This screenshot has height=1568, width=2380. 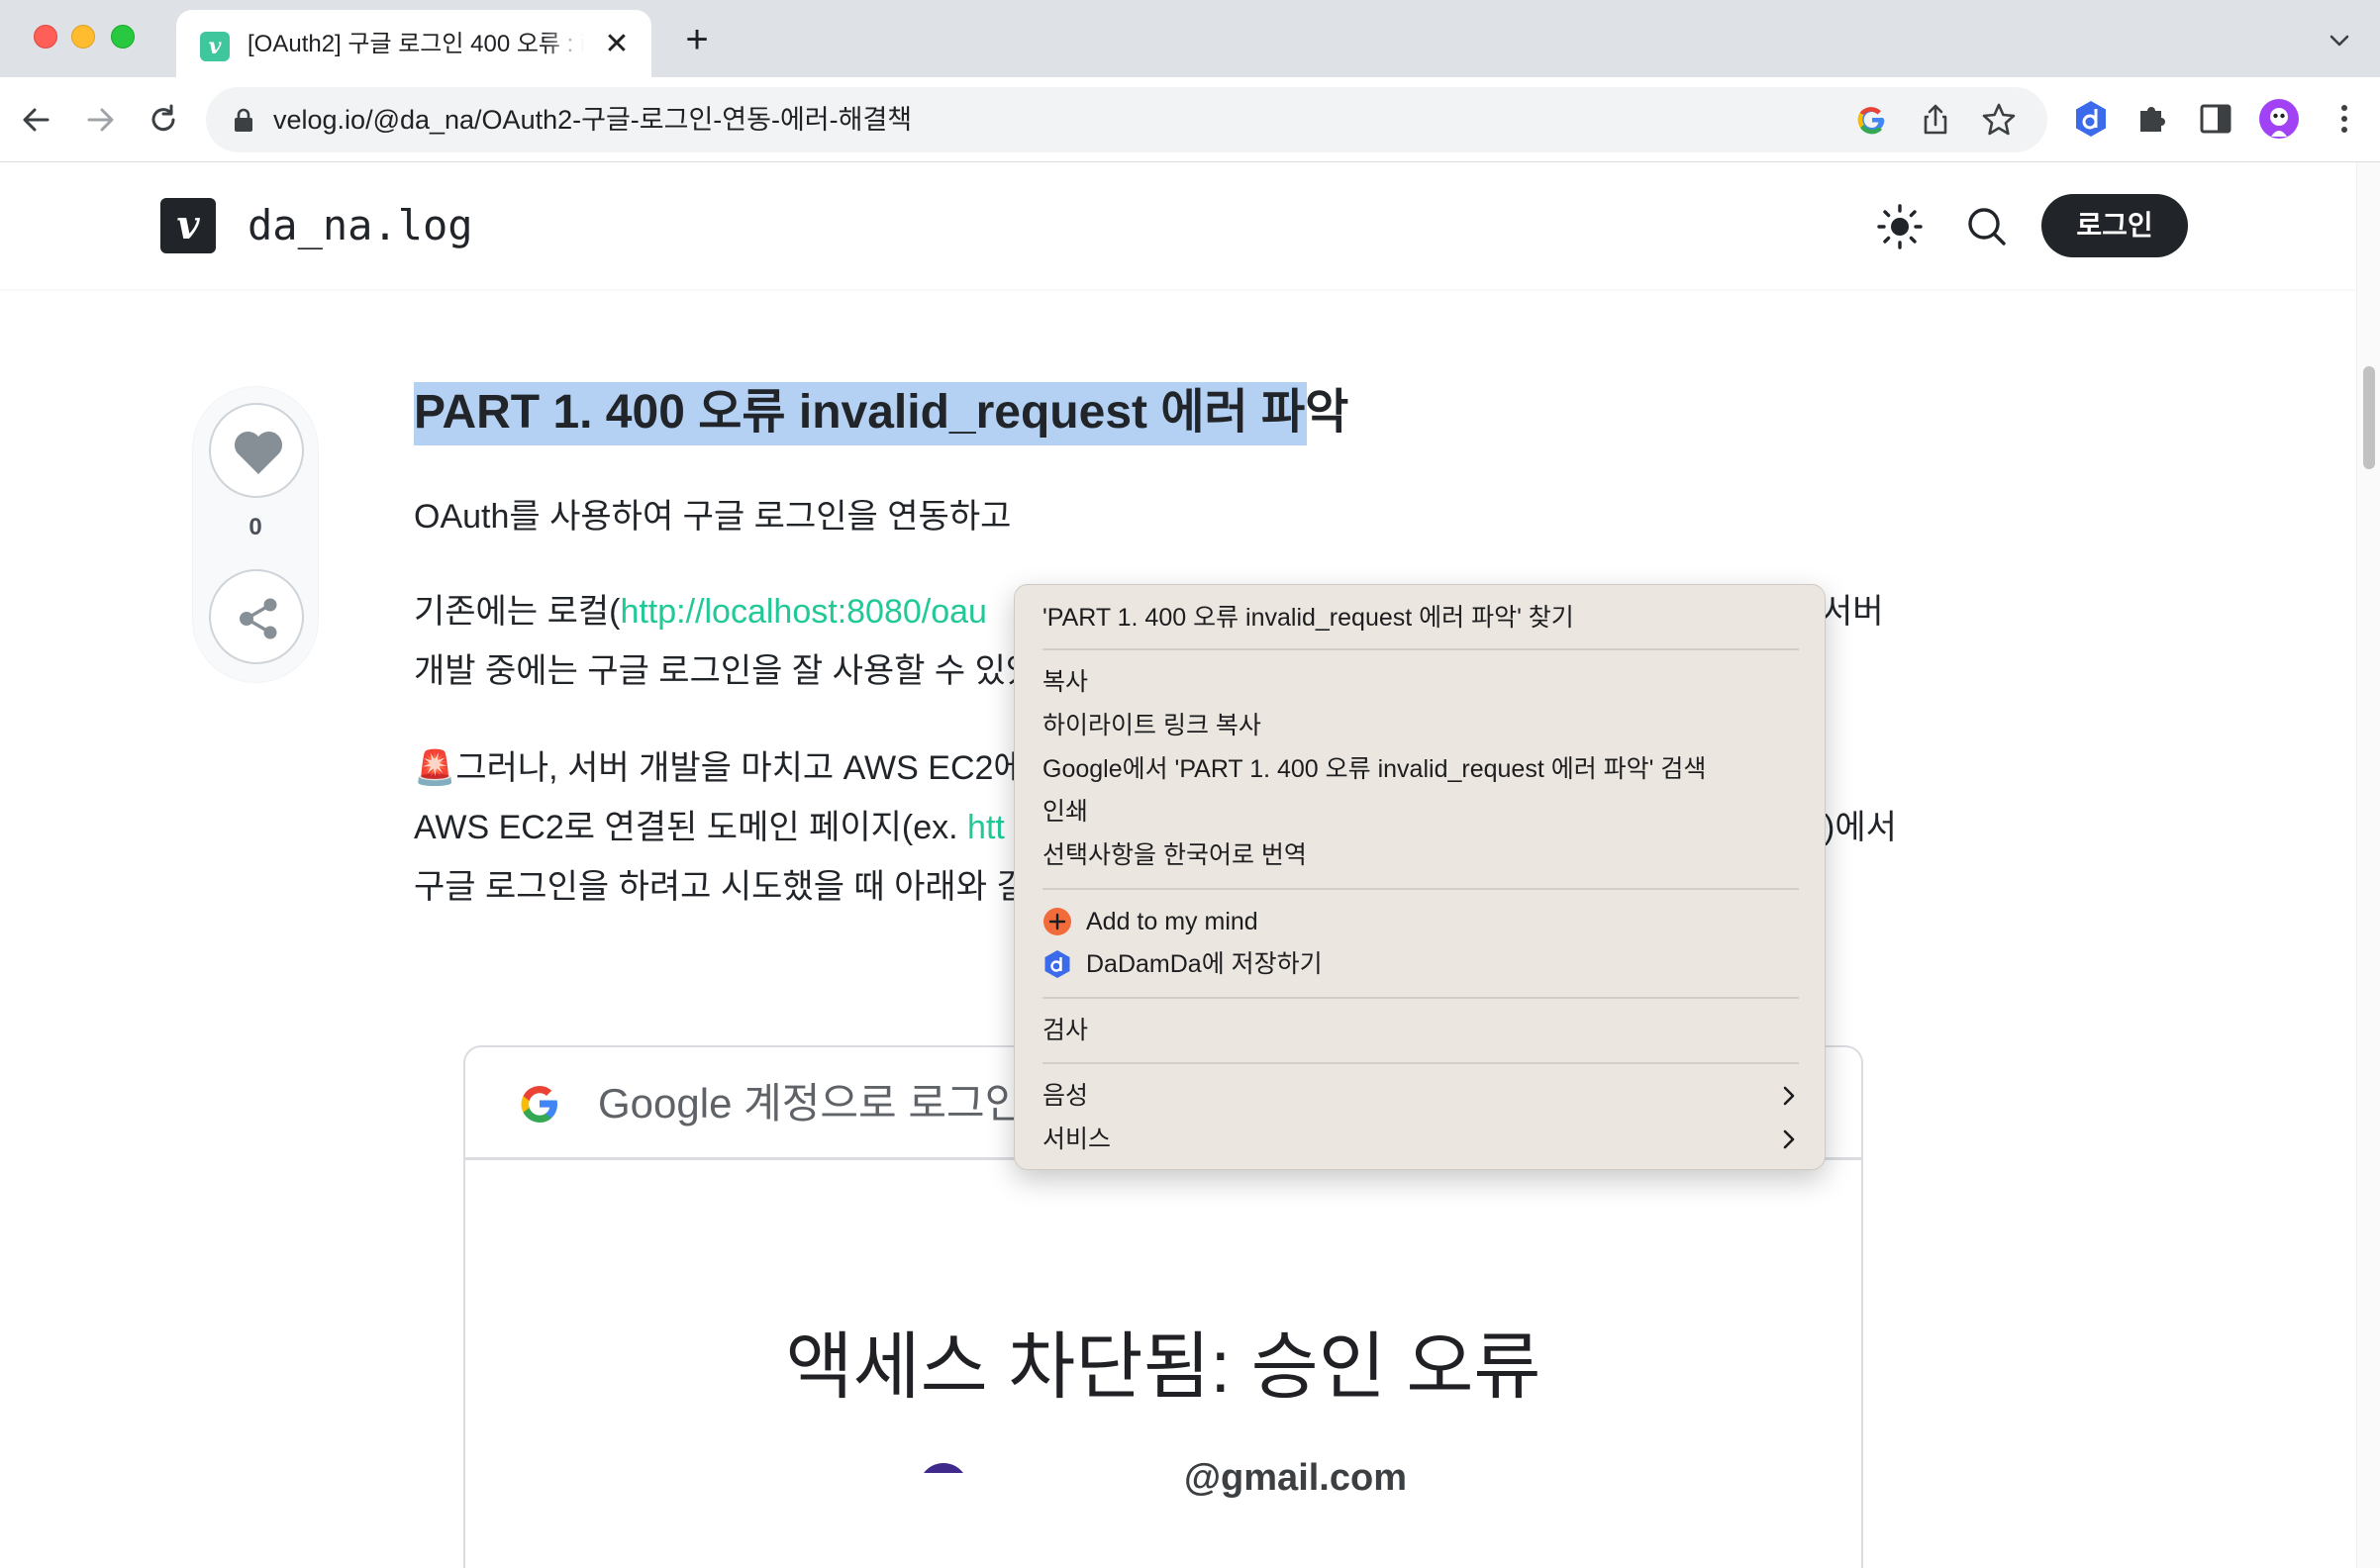 What do you see at coordinates (713, 517) in the screenshot?
I see `paragraph-1: OAuth를 사용하여 구글 로그인을 연동하고` at bounding box center [713, 517].